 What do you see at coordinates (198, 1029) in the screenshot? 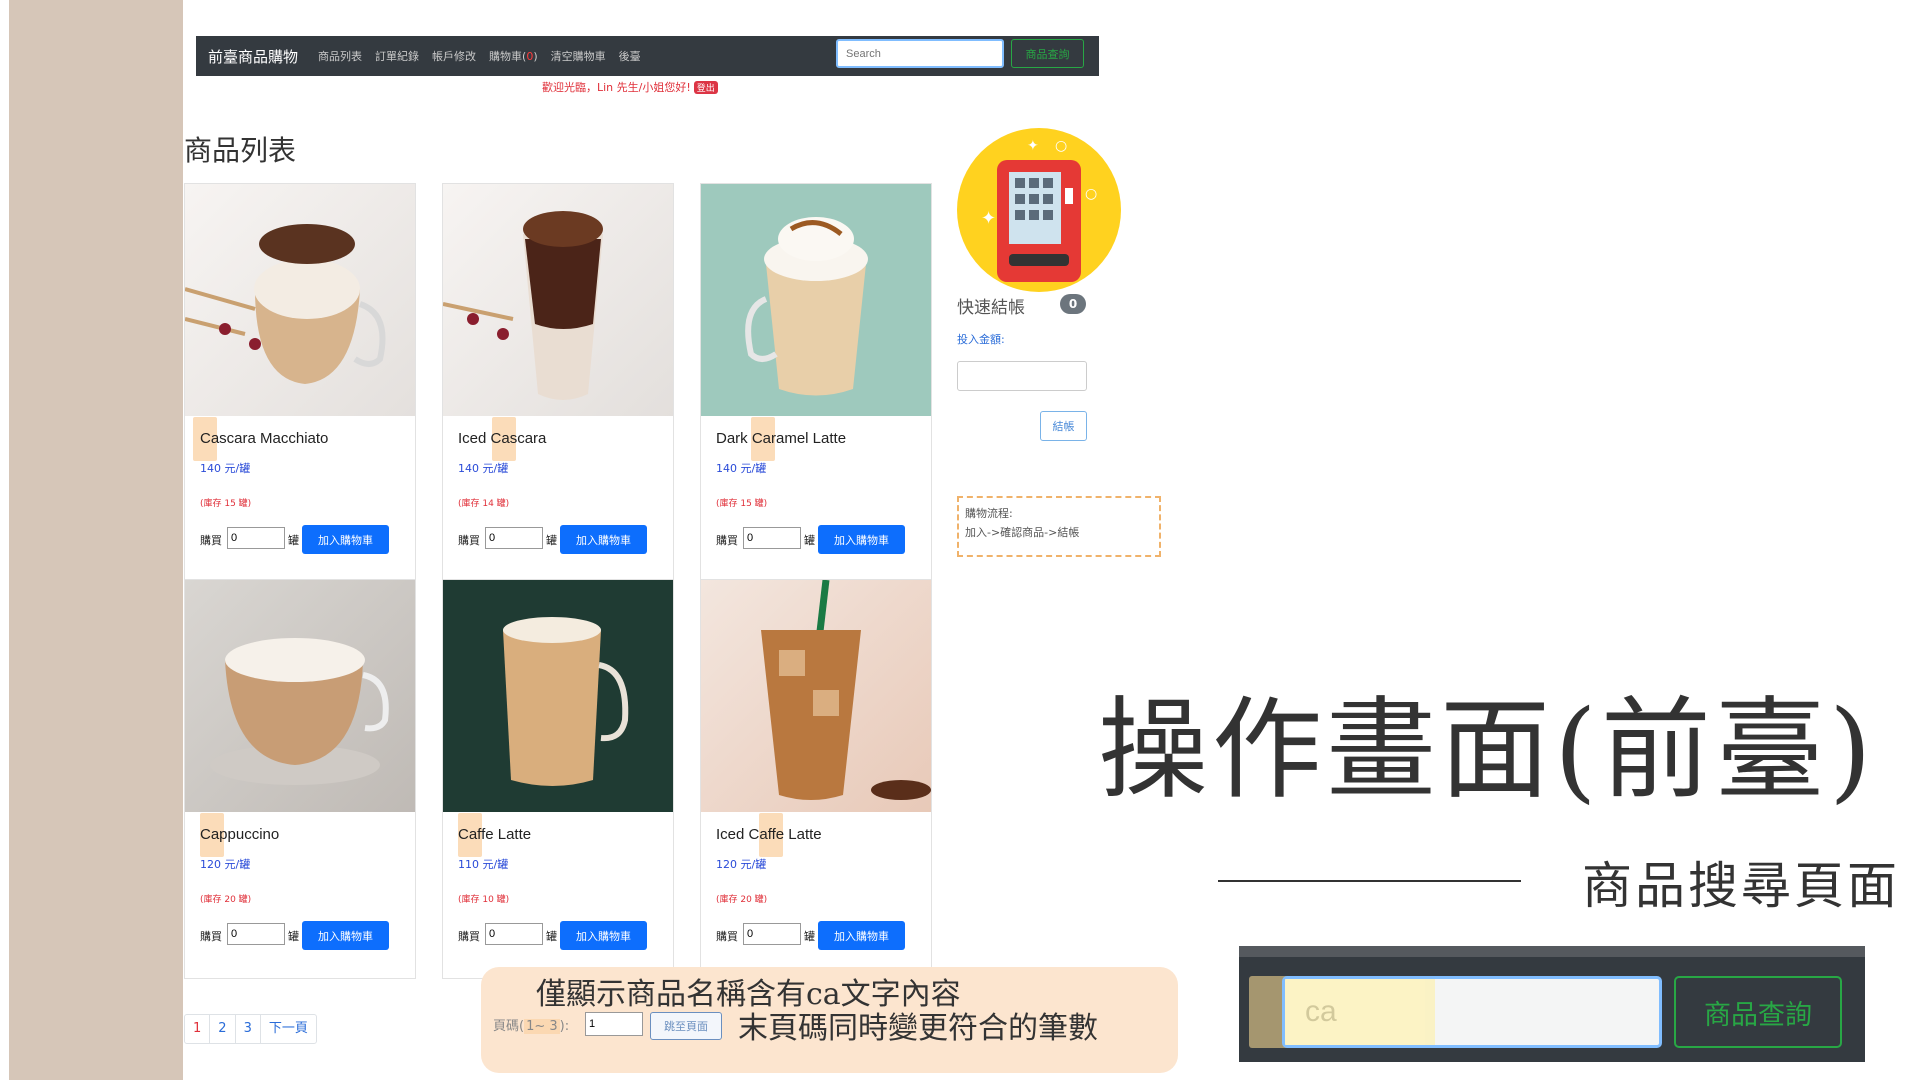
I see `page-link-1: 1` at bounding box center [198, 1029].